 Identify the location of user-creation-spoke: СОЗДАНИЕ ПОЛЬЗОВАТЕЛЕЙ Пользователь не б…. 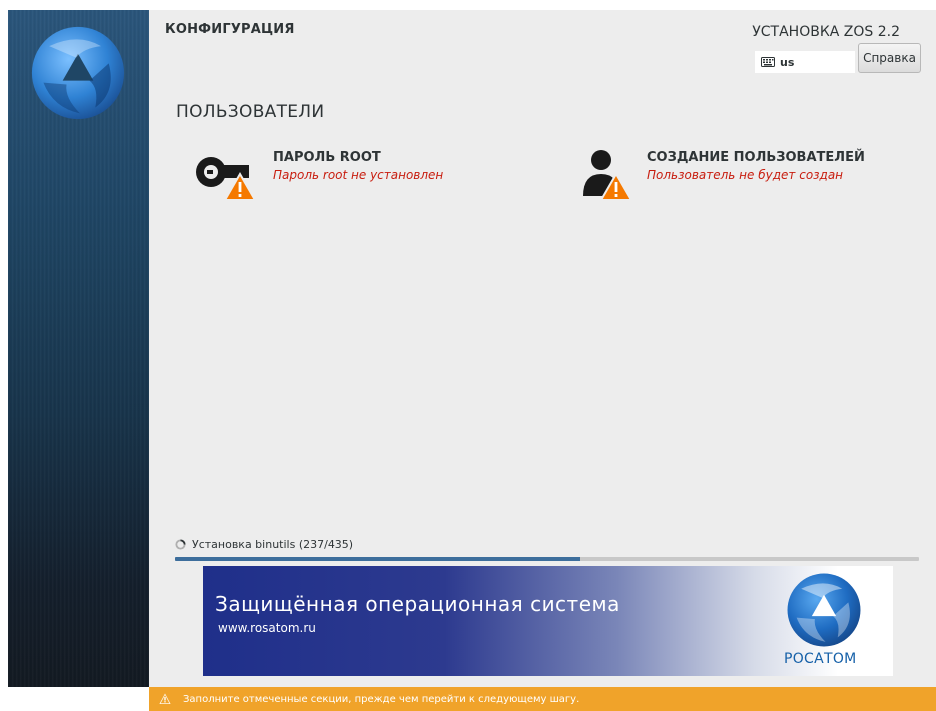
(742, 176).